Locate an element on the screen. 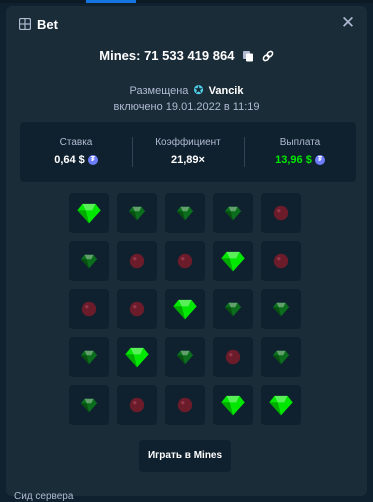 The width and height of the screenshot is (373, 502). modal-header: Bet ✕ is located at coordinates (186, 24).